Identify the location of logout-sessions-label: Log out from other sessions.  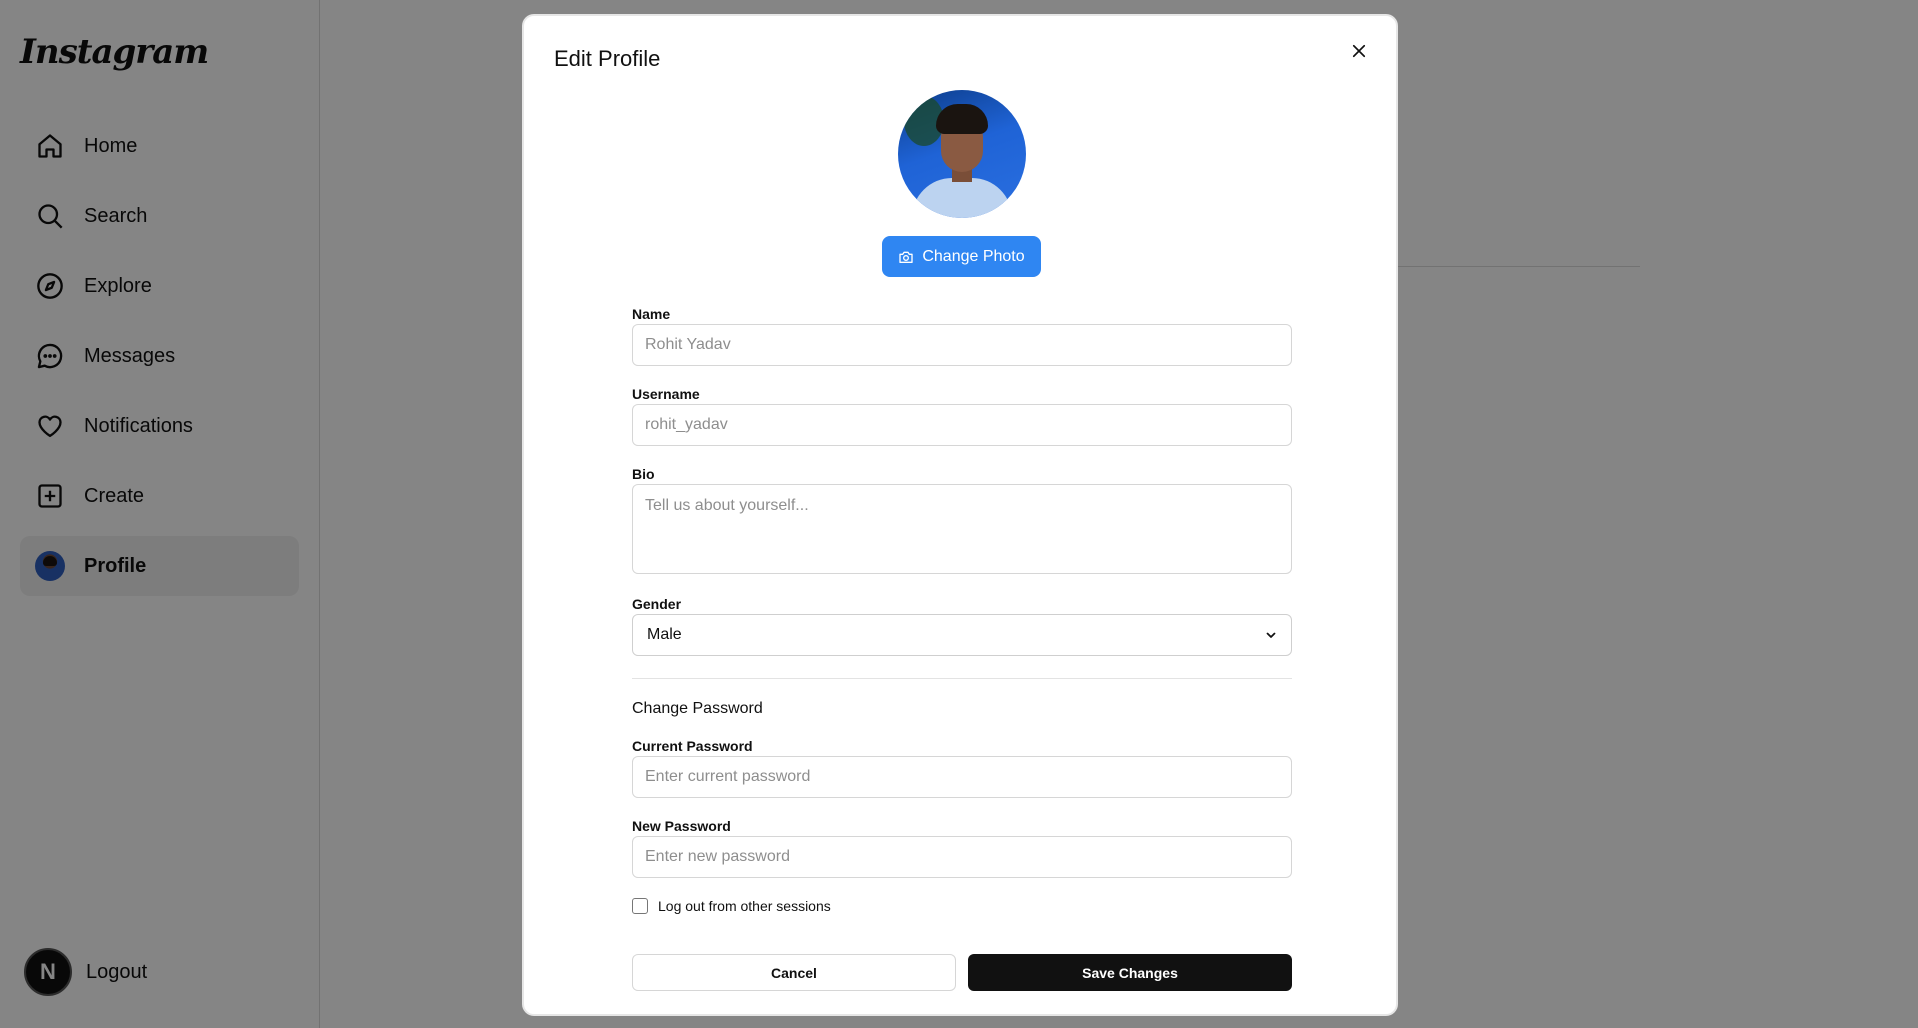
(744, 906).